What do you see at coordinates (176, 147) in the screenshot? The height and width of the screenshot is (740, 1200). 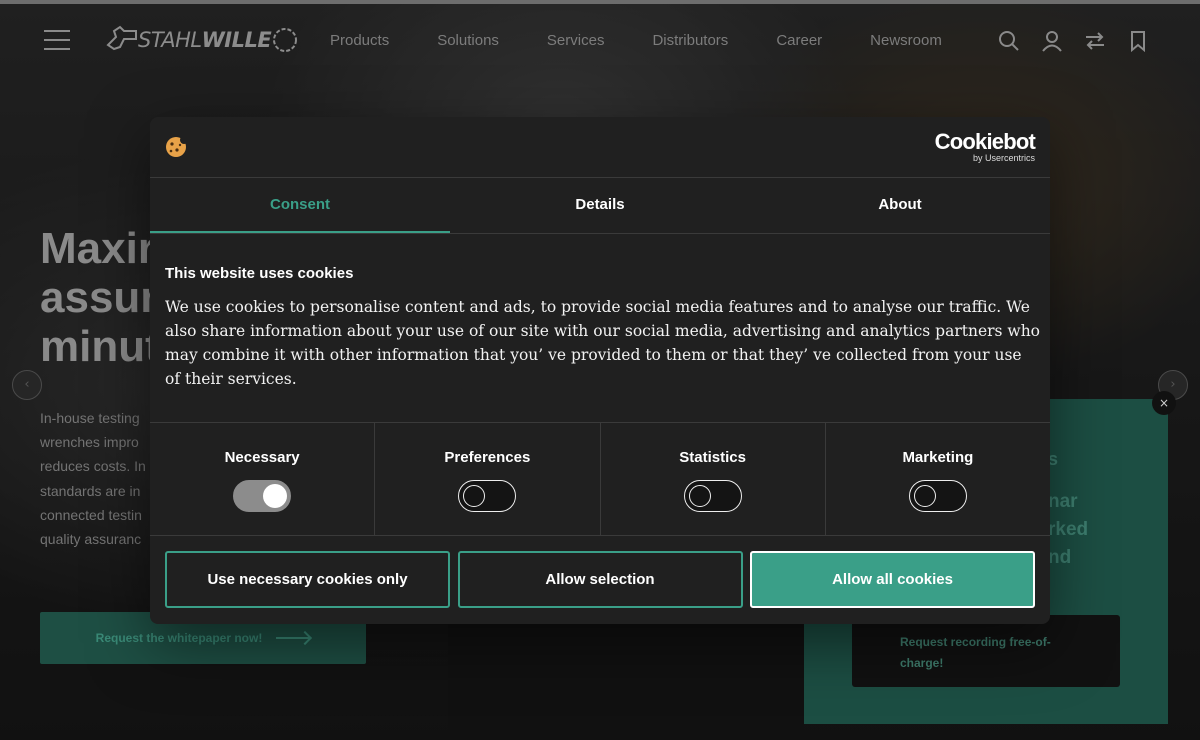 I see `cookie-icon` at bounding box center [176, 147].